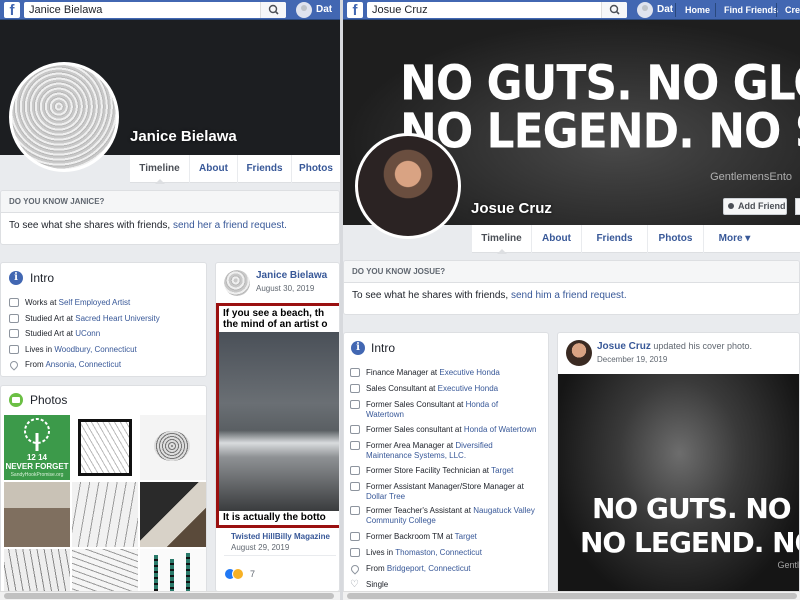  What do you see at coordinates (792, 10) in the screenshot?
I see `nav-create: Cre` at bounding box center [792, 10].